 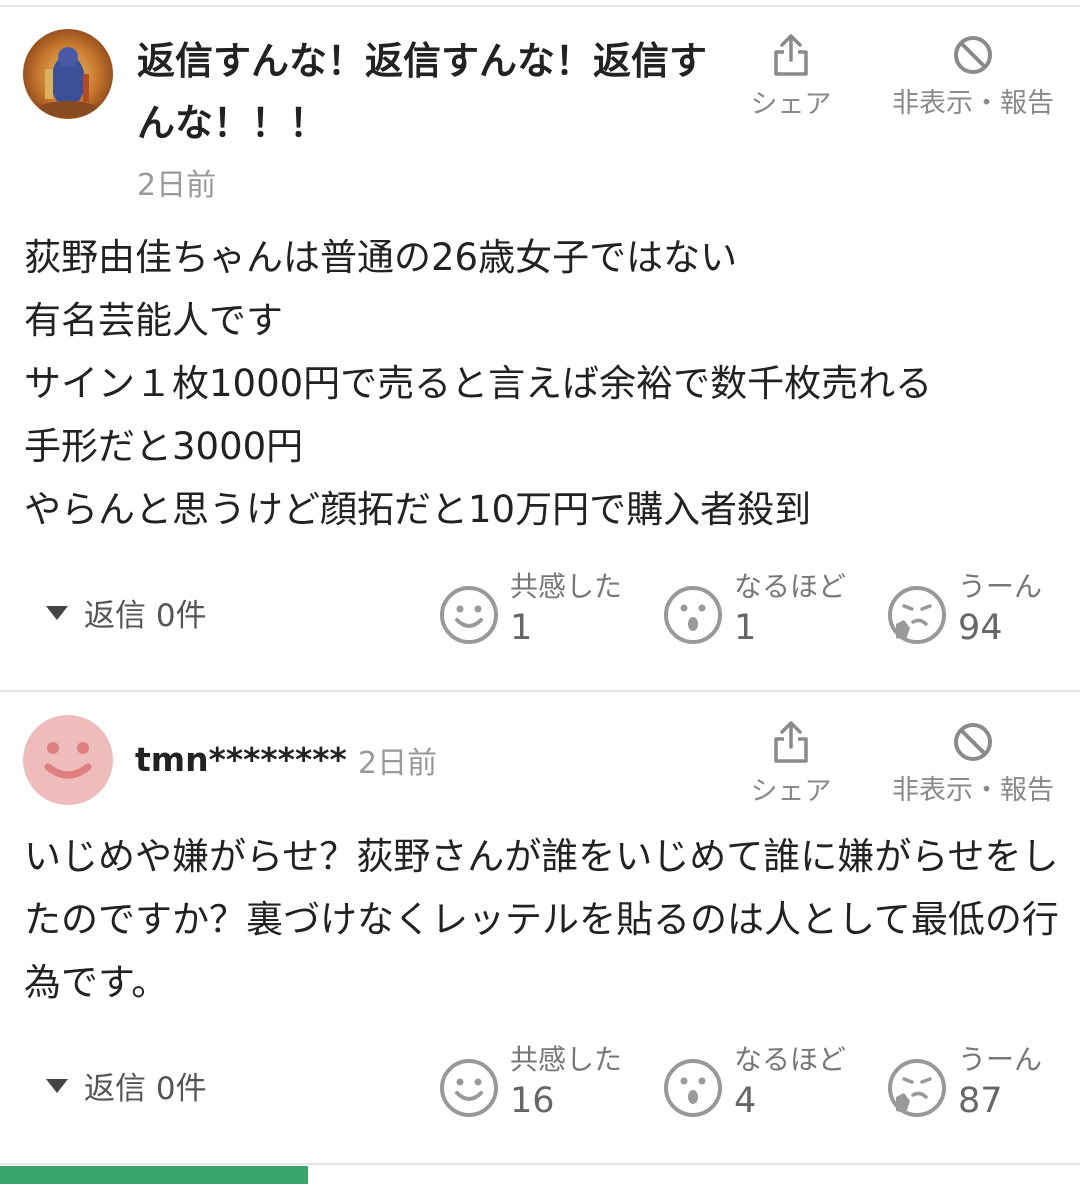 I want to click on username: 返信すんな！返信すんな！返信すんな！！！, so click(x=422, y=92).